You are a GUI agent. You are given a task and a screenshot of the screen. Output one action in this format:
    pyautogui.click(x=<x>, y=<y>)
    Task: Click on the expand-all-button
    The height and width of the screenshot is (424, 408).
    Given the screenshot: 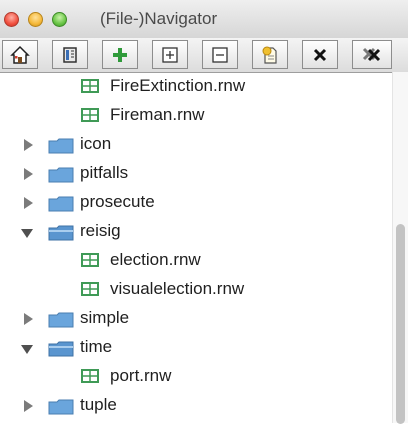 What is the action you would take?
    pyautogui.click(x=170, y=54)
    